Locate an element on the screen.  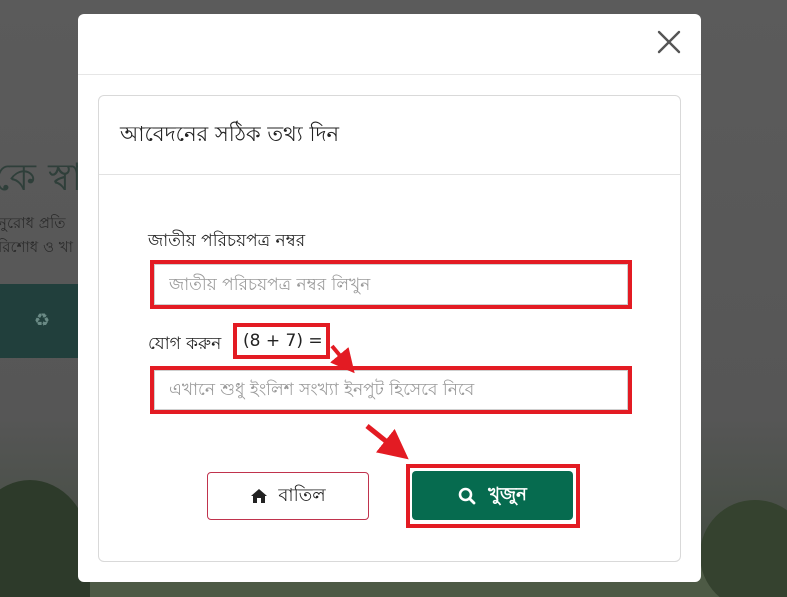
nid-input-highlight is located at coordinates (391, 284).